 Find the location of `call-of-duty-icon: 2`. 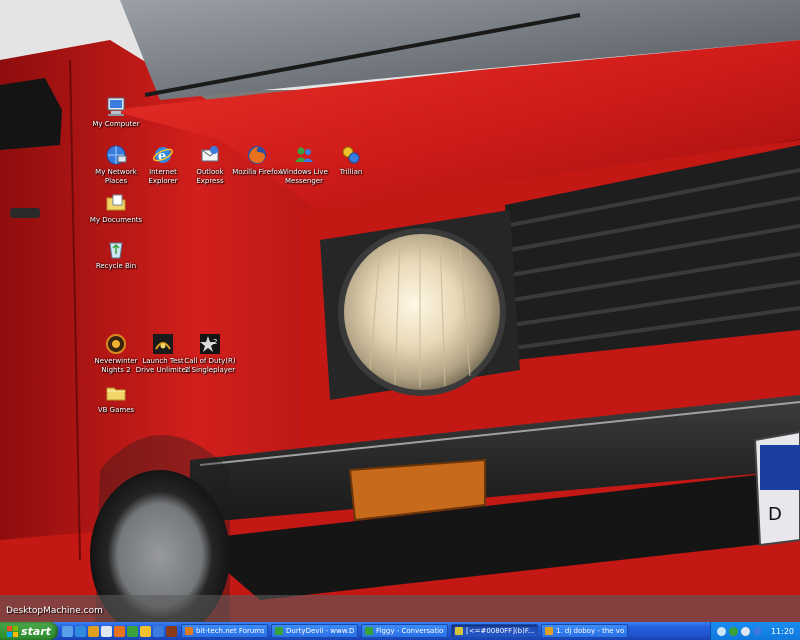

call-of-duty-icon: 2 is located at coordinates (210, 344).